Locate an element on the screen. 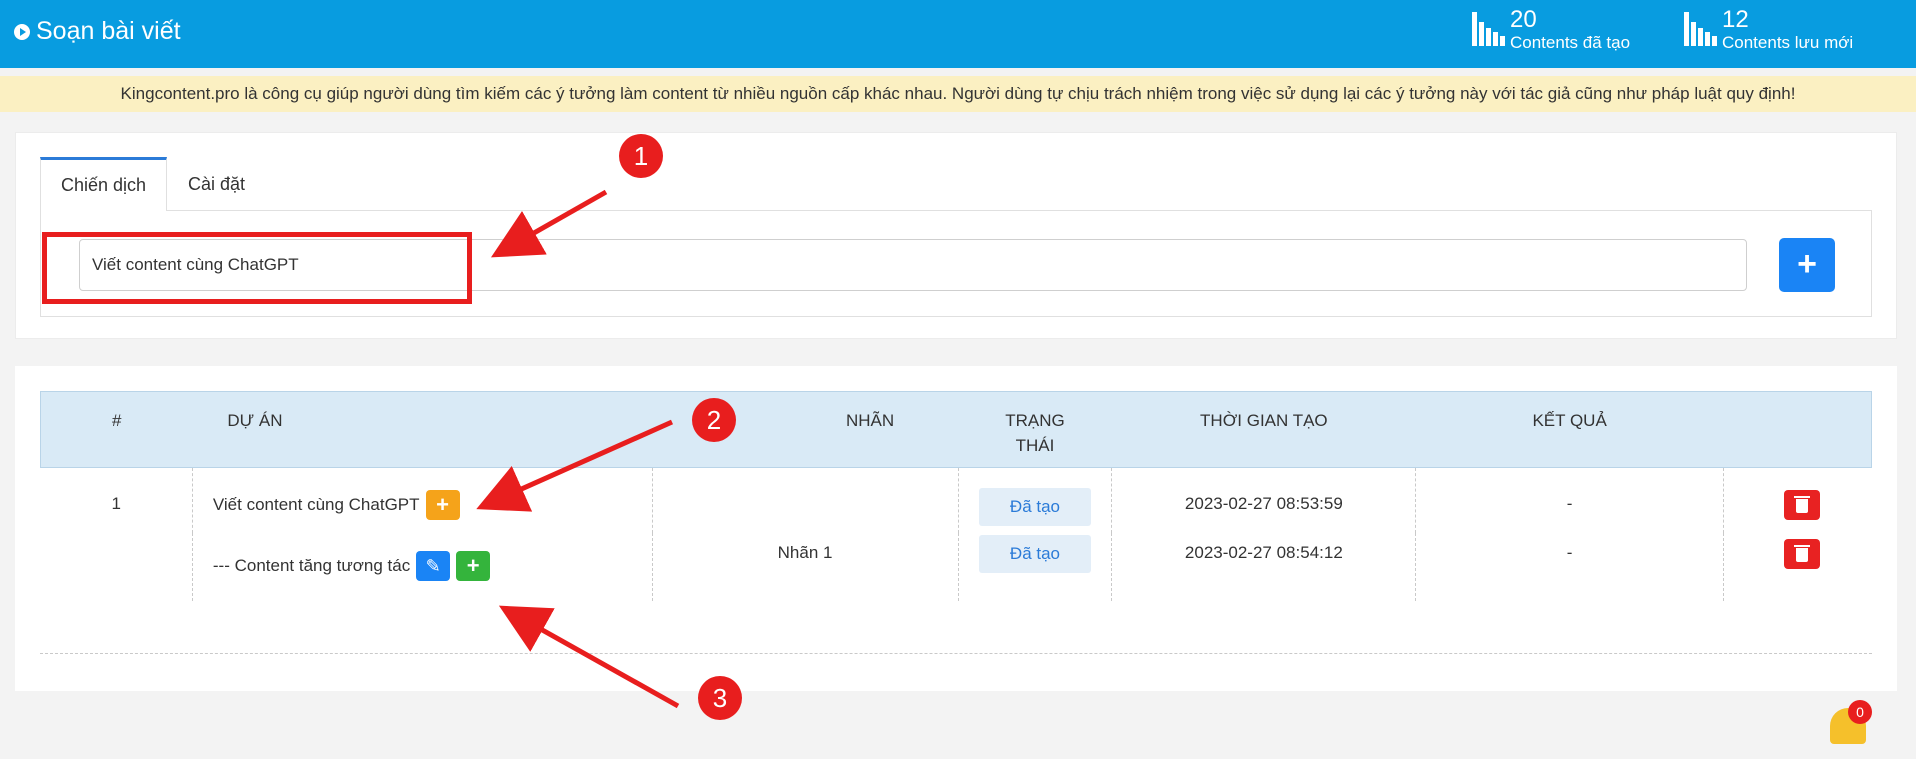  annotation-marker-2: 2 is located at coordinates (714, 420).